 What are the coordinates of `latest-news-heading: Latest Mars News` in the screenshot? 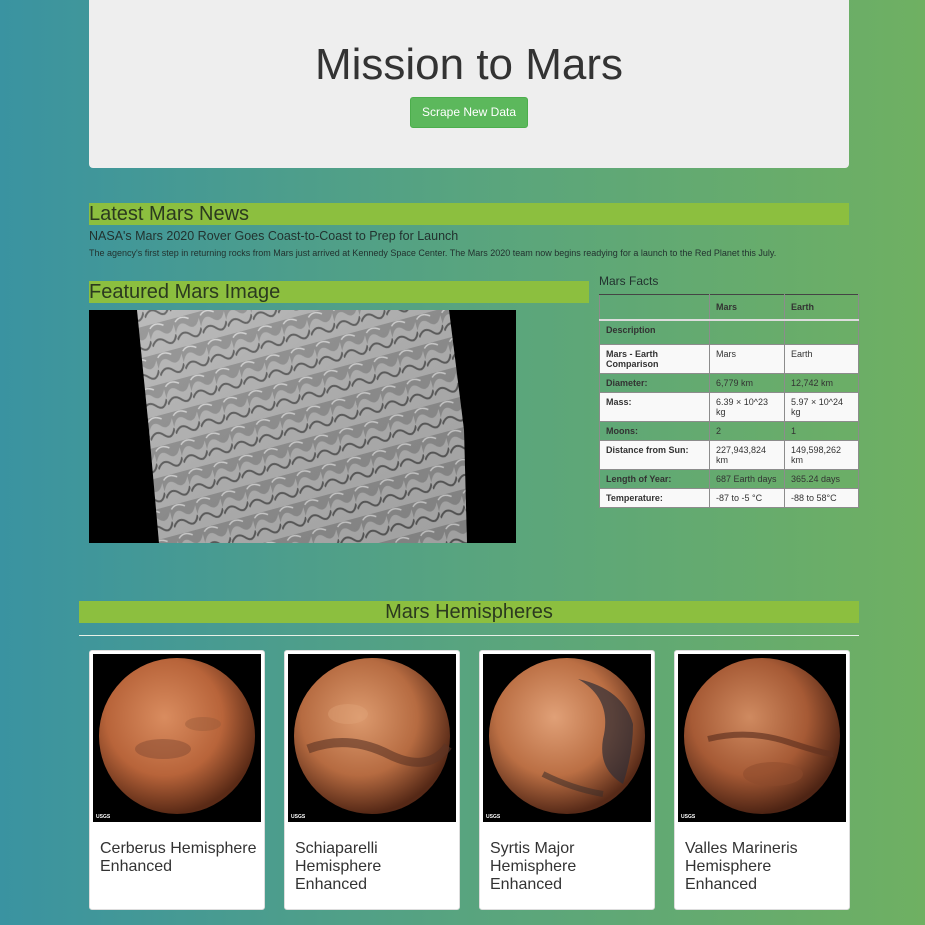 It's located at (469, 214).